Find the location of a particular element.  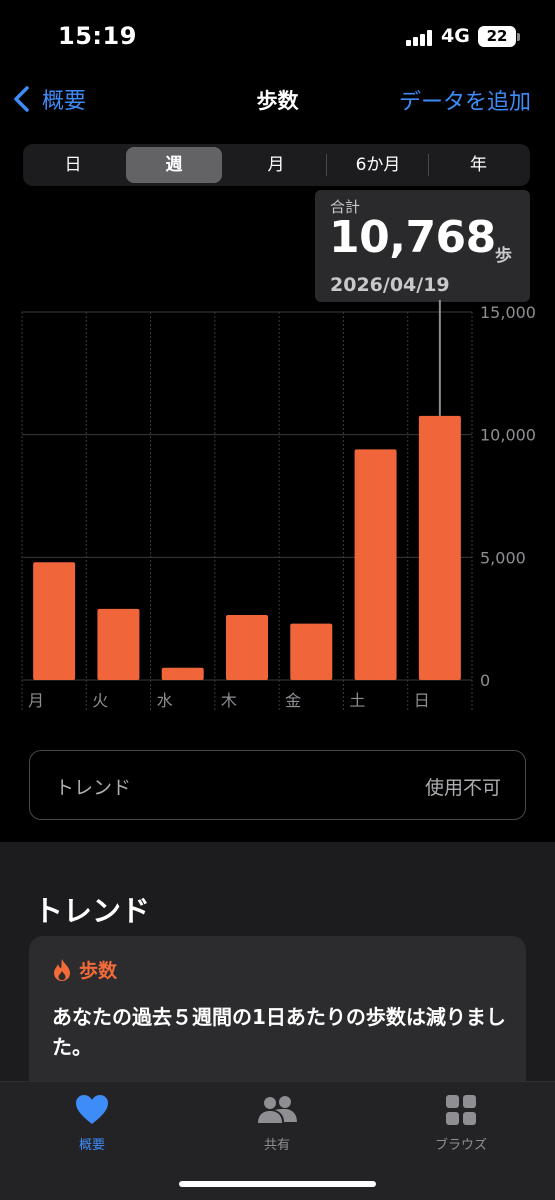

tab-browse-label: ブラウズ is located at coordinates (460, 1145).